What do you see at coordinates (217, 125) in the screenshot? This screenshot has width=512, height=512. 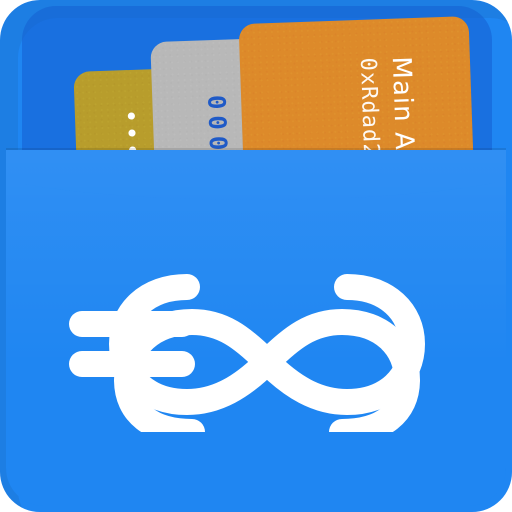 I see `card-number-dots: 000` at bounding box center [217, 125].